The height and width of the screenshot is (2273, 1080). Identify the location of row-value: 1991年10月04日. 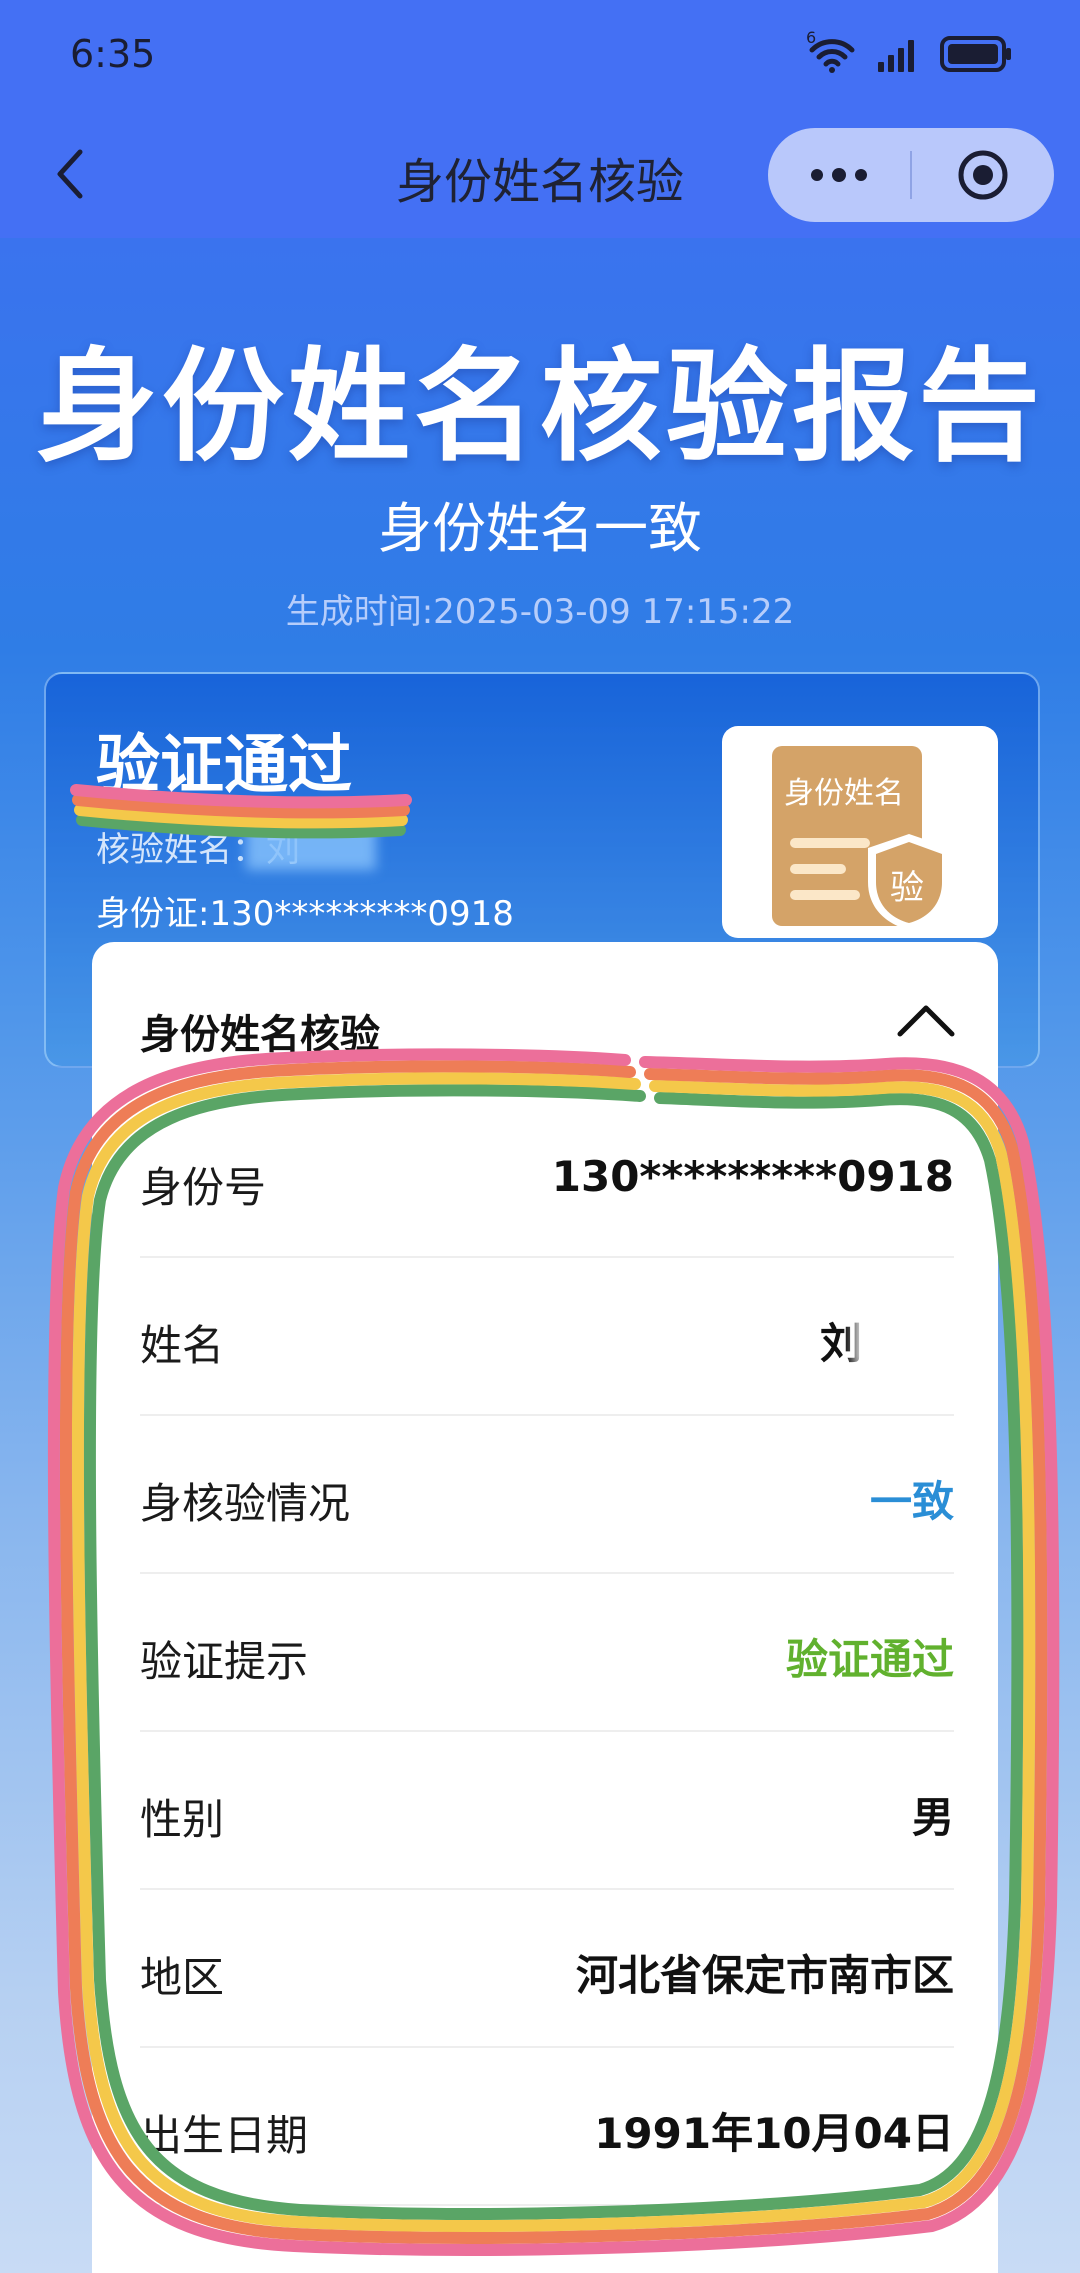
(774, 2133).